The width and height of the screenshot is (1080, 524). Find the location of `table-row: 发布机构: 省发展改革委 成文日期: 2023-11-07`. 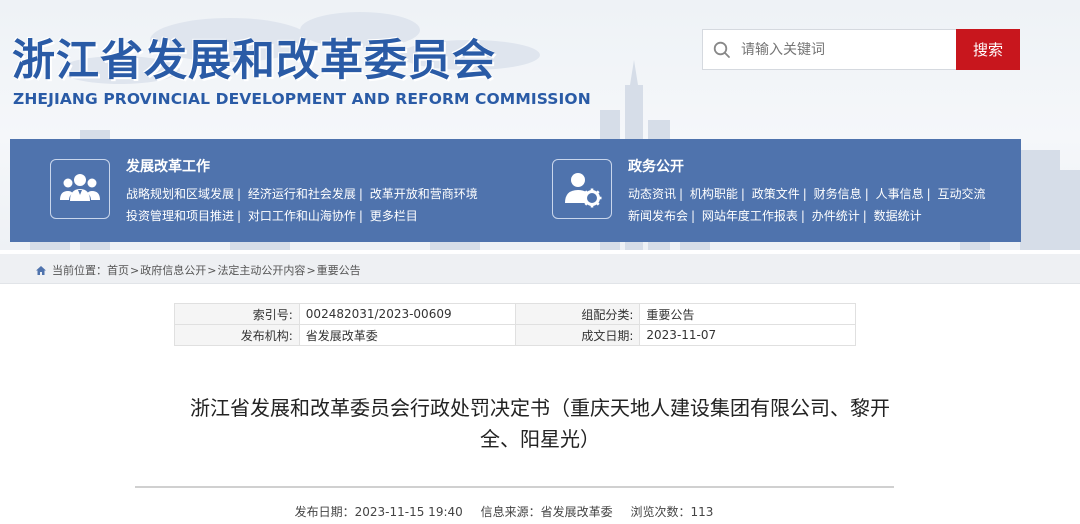

table-row: 发布机构: 省发展改革委 成文日期: 2023-11-07 is located at coordinates (515, 335).